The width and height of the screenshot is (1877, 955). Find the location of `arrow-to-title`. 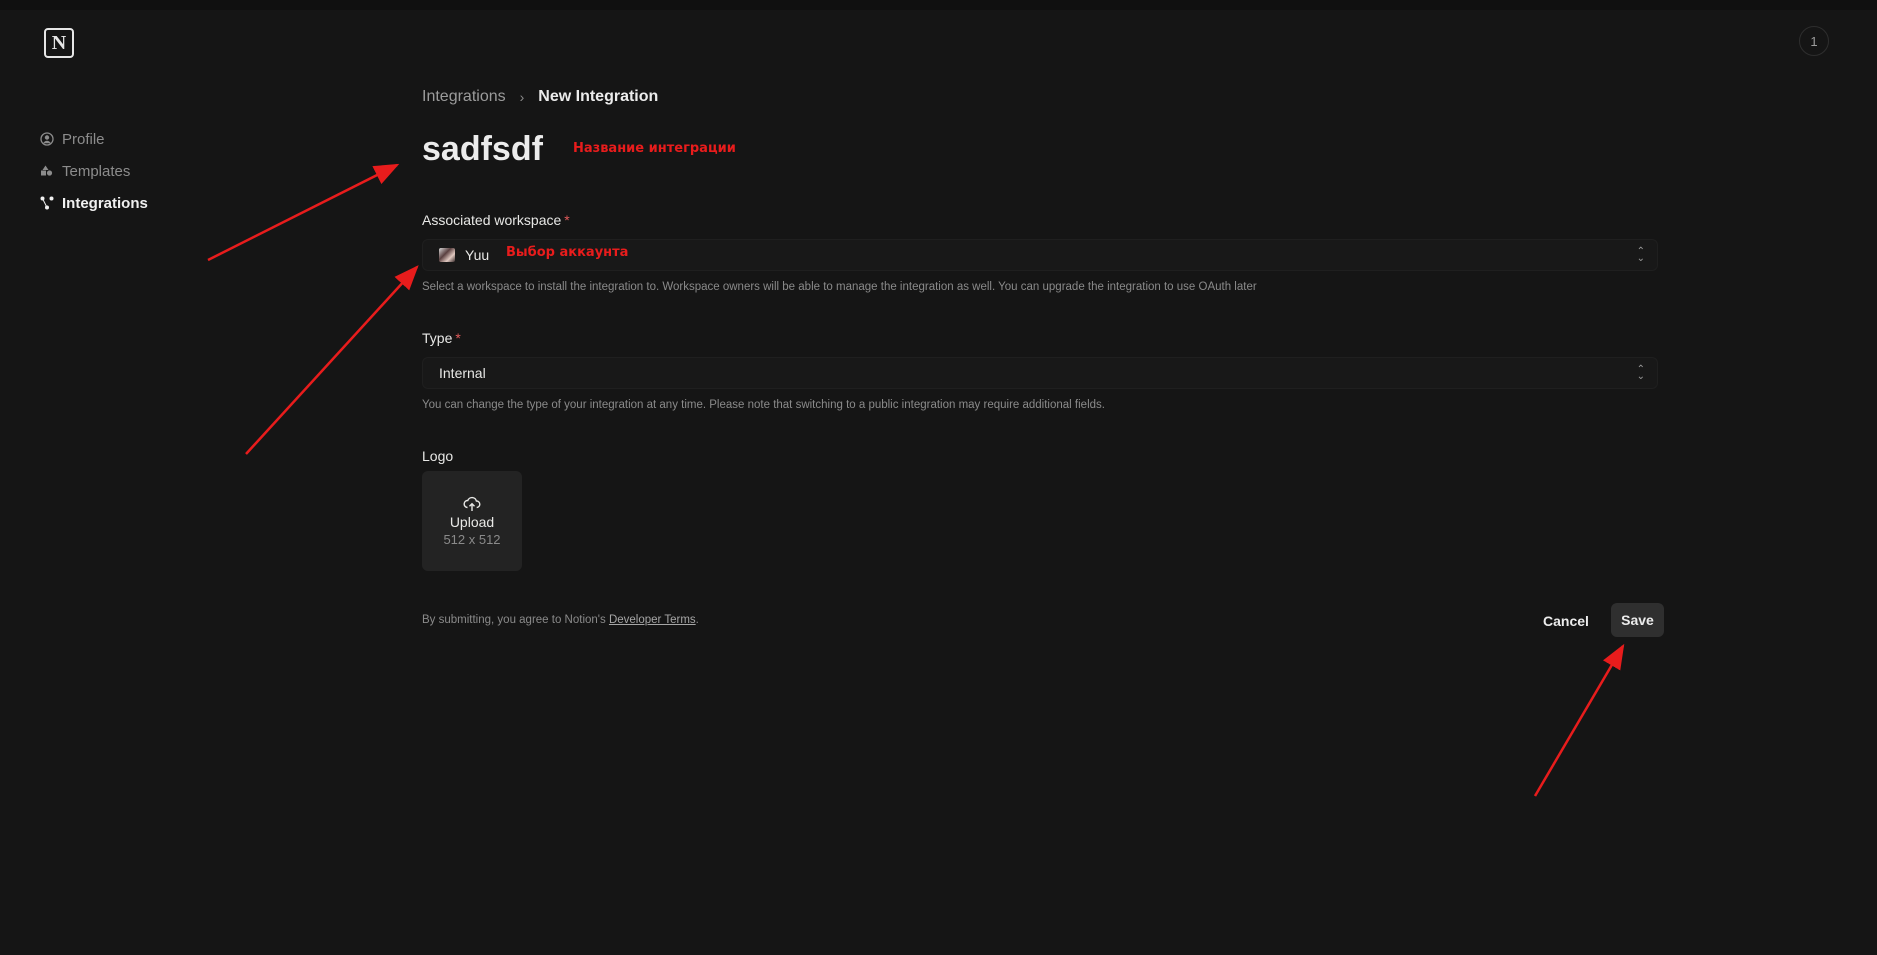

arrow-to-title is located at coordinates (303, 212).